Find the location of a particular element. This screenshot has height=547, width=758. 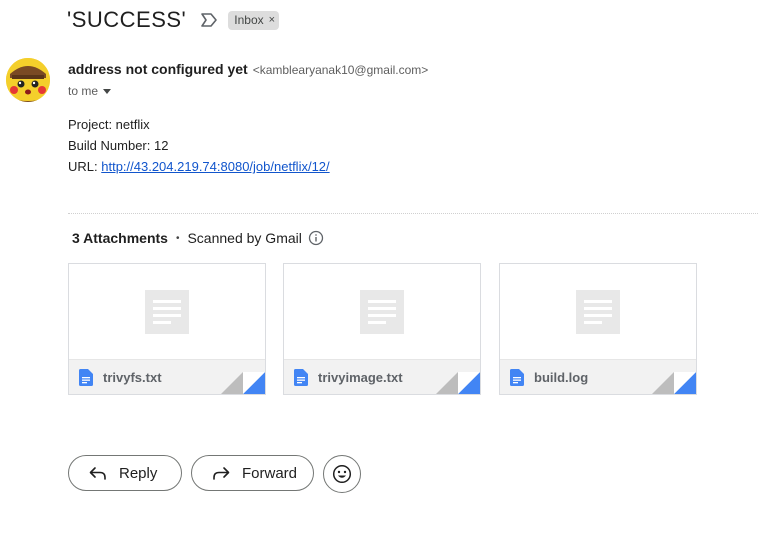

emoji-reaction-button is located at coordinates (342, 474).